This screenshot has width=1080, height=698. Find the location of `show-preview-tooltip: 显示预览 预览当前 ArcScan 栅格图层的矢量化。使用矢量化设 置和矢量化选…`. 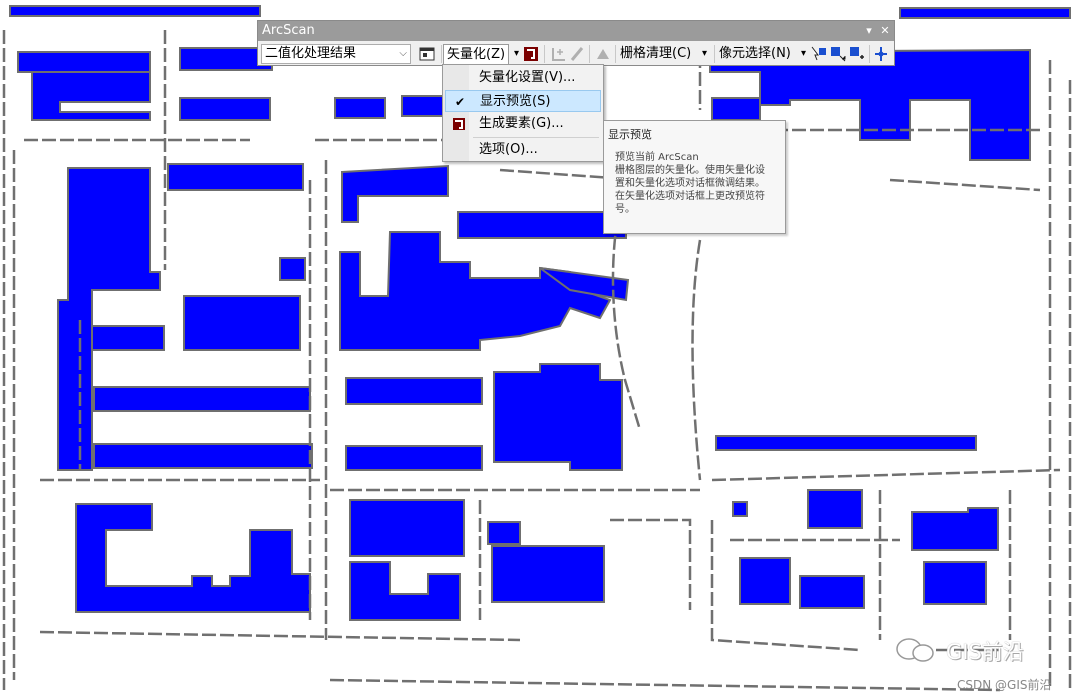

show-preview-tooltip: 显示预览 预览当前 ArcScan 栅格图层的矢量化。使用矢量化设 置和矢量化选… is located at coordinates (694, 177).